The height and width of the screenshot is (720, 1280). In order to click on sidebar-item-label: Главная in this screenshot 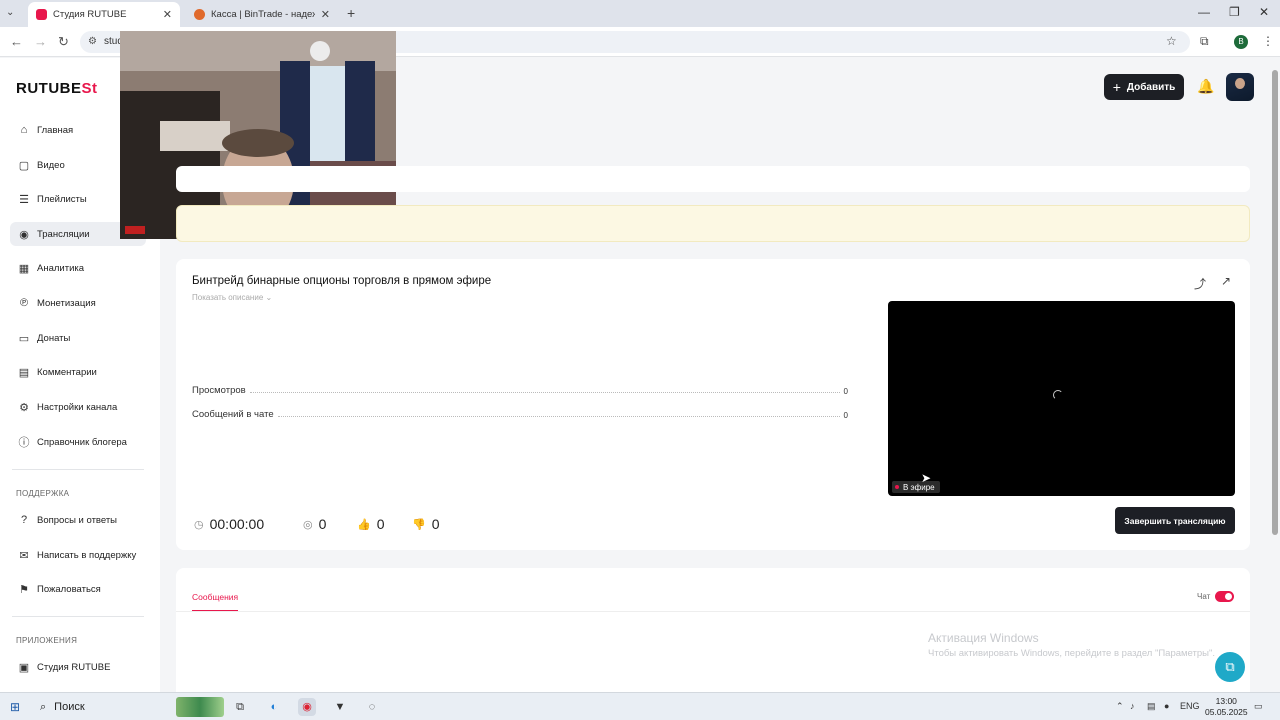, I will do `click(55, 130)`.